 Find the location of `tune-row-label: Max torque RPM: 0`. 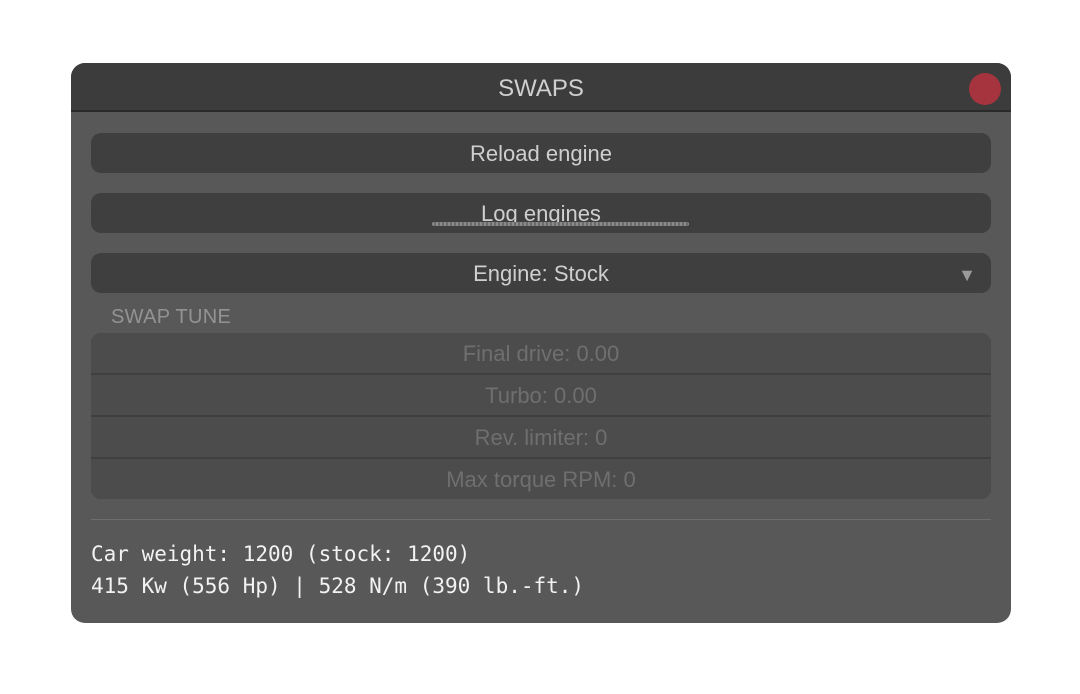

tune-row-label: Max torque RPM: 0 is located at coordinates (541, 479).